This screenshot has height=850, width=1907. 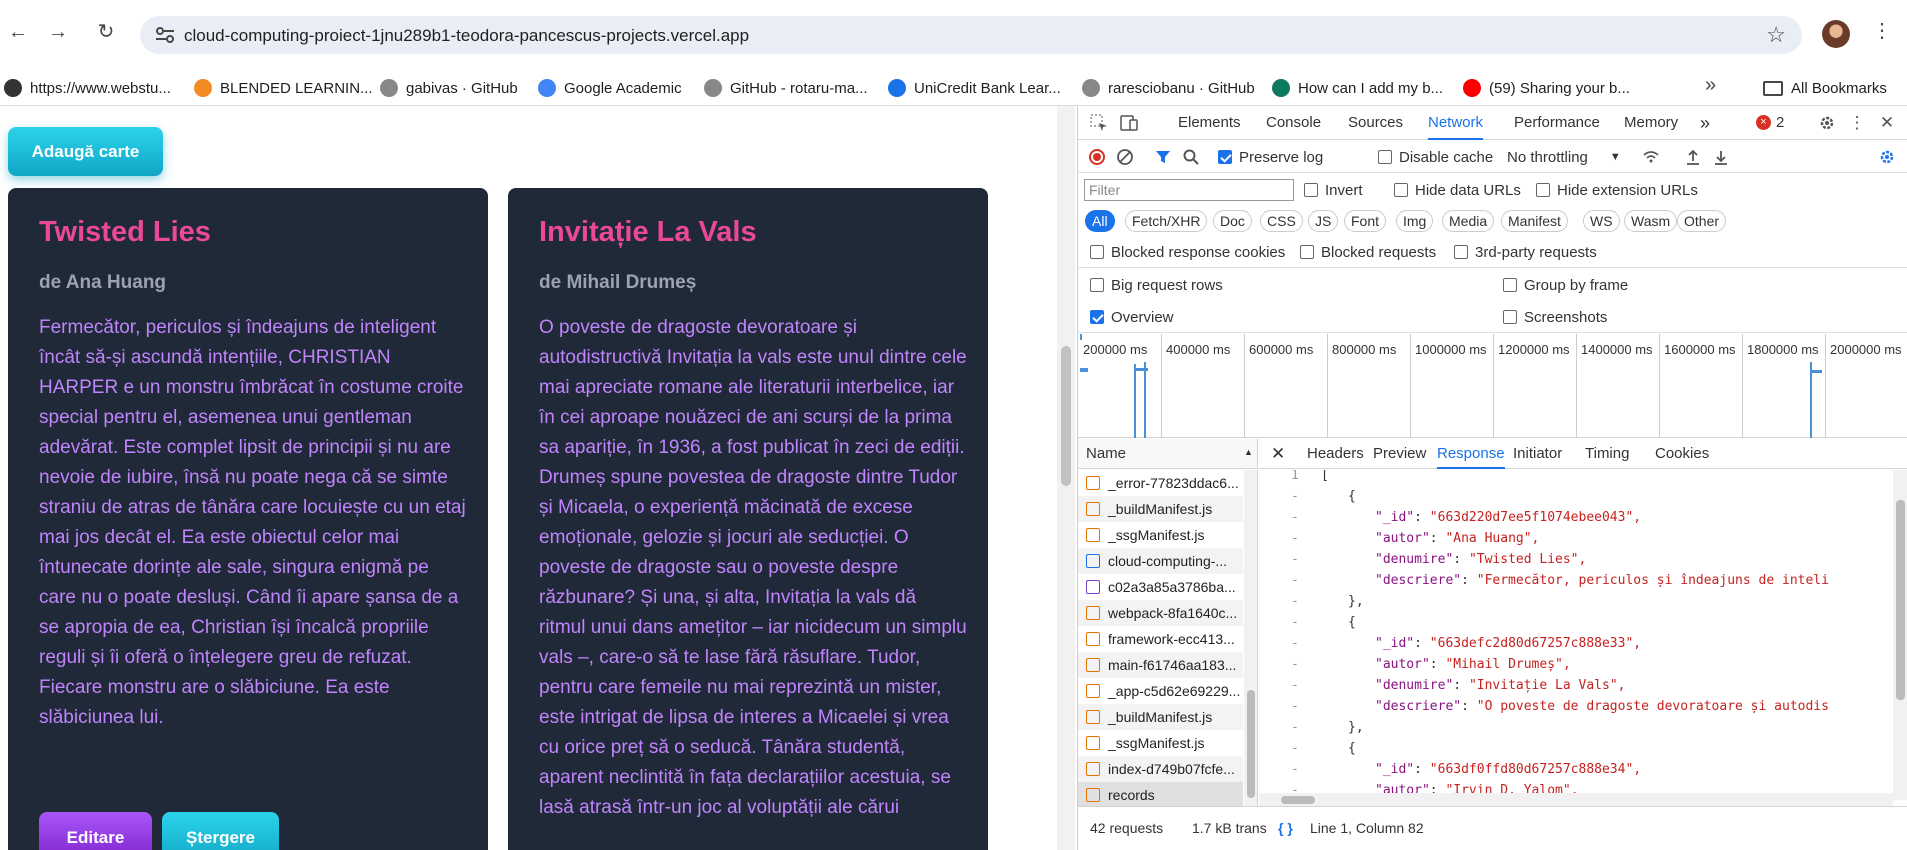 I want to click on add-book-button: Adaugă carte, so click(x=85, y=151).